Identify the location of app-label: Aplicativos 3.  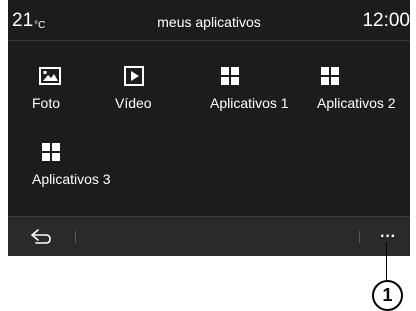
(71, 179).